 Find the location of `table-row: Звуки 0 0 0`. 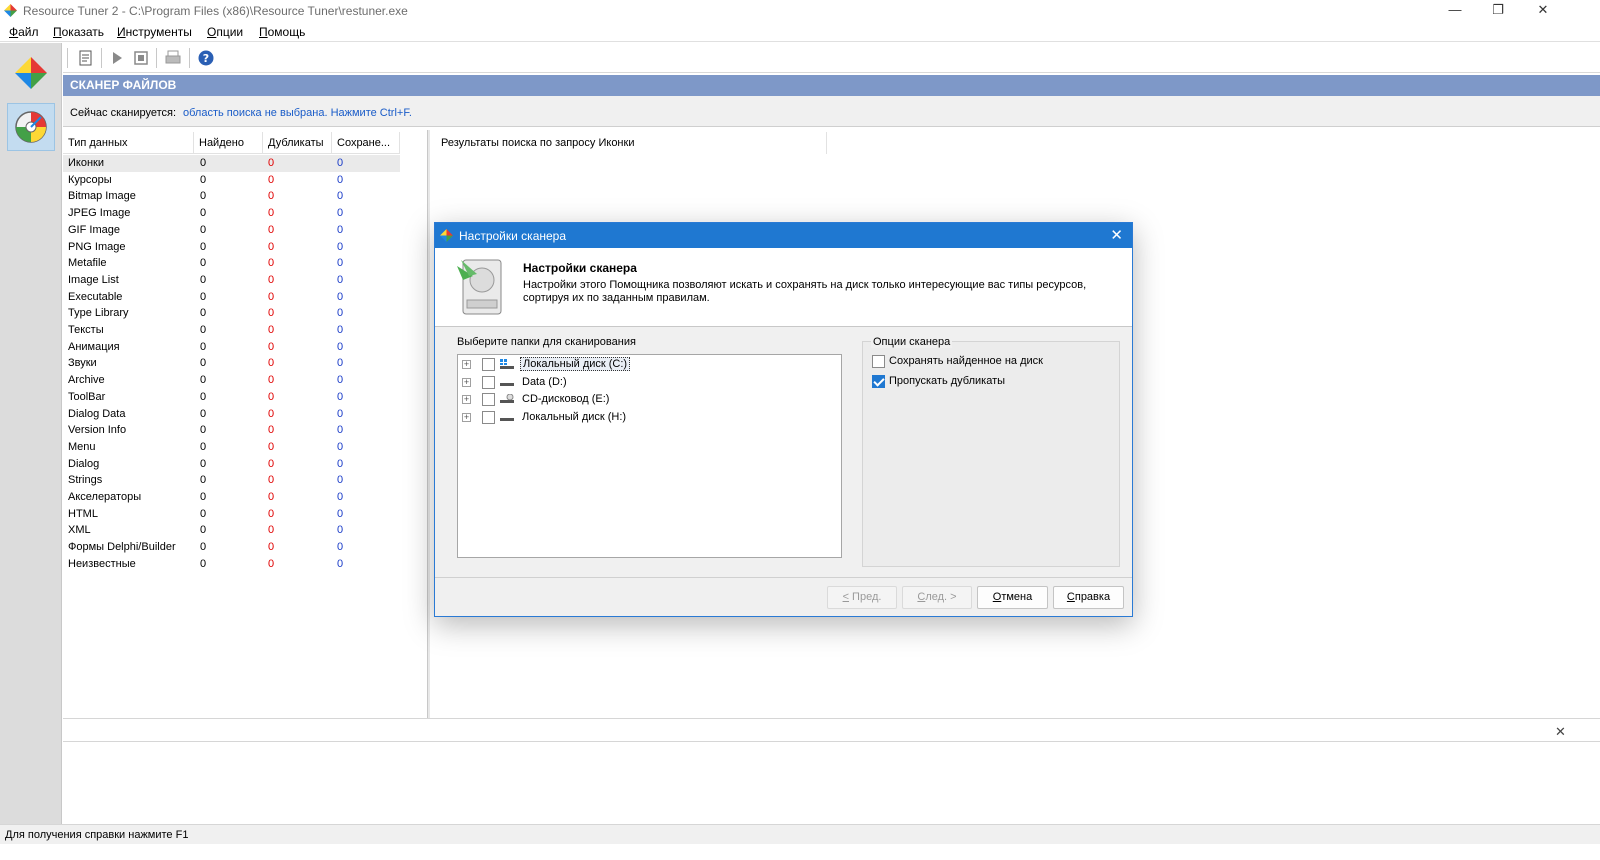

table-row: Звуки 0 0 0 is located at coordinates (231, 363).